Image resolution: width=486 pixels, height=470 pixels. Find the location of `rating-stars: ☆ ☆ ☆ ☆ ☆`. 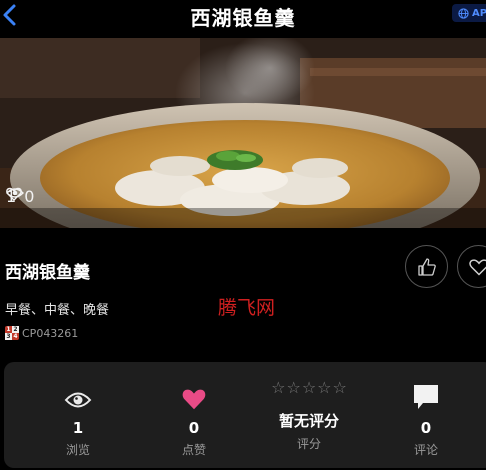

rating-stars: ☆ ☆ ☆ ☆ ☆ is located at coordinates (309, 388).